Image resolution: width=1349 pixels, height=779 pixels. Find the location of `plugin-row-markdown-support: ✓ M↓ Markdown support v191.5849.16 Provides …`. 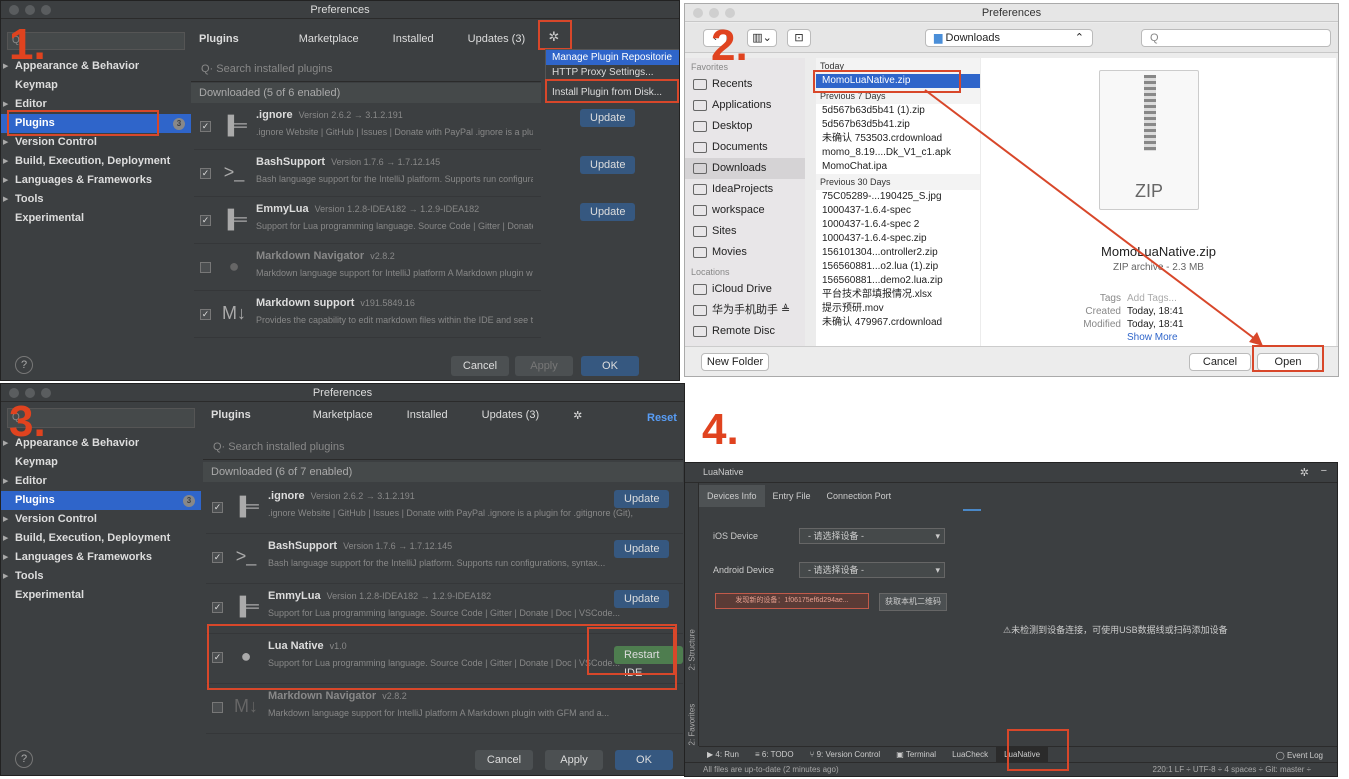

plugin-row-markdown-support: ✓ M↓ Markdown support v191.5849.16 Provides … is located at coordinates (367, 314).